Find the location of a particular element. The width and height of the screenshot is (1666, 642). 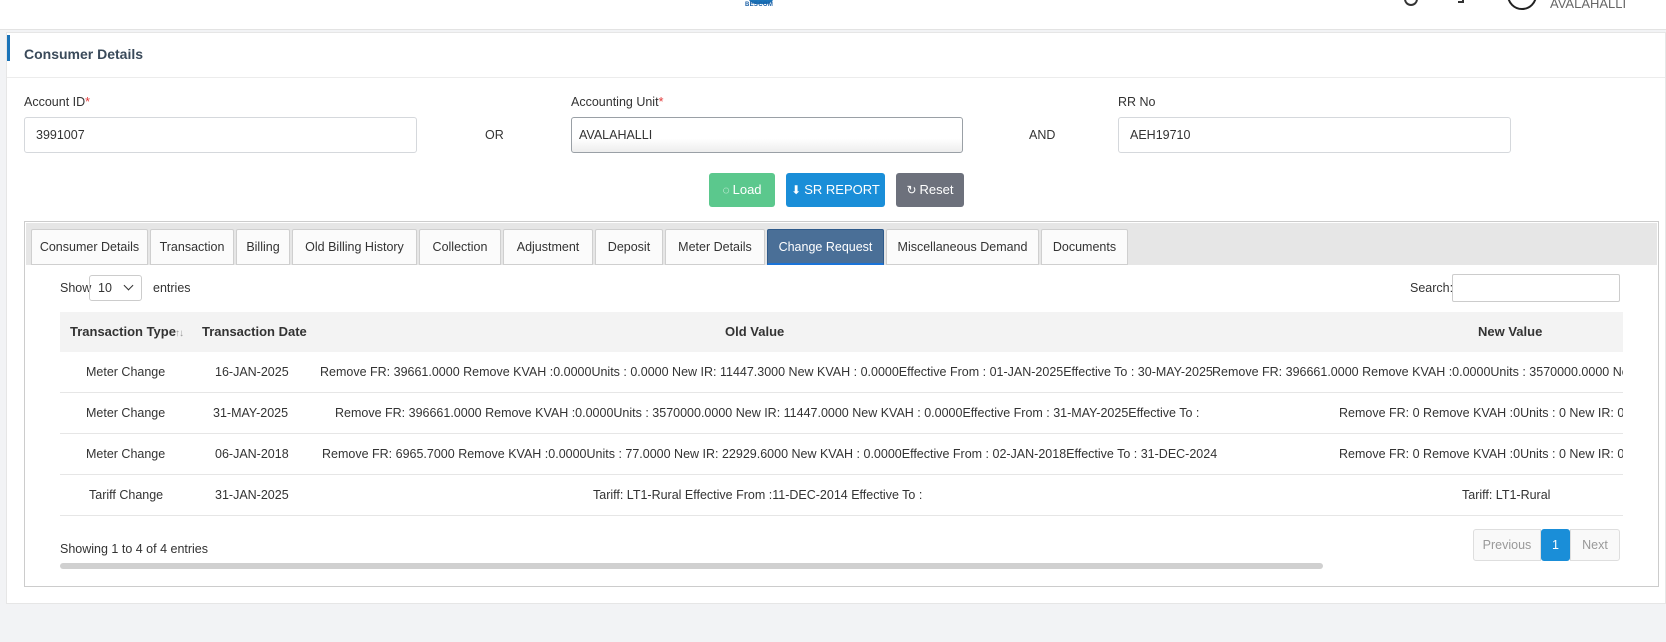

entries-label: entries is located at coordinates (172, 288).